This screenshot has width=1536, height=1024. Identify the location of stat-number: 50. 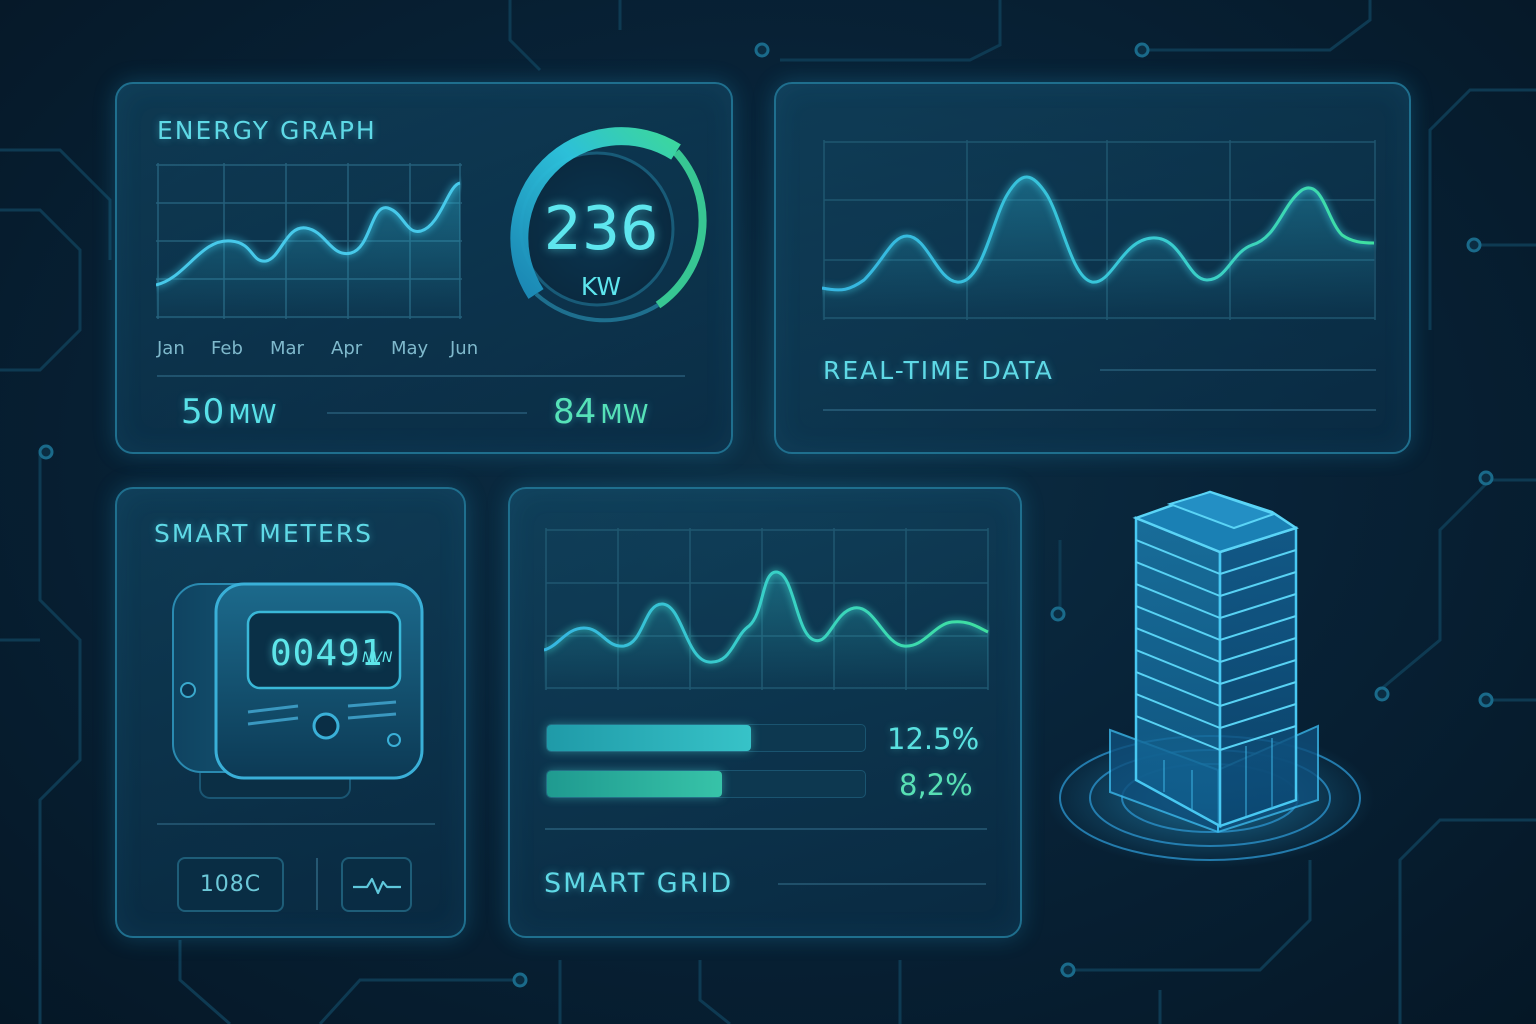
(203, 412).